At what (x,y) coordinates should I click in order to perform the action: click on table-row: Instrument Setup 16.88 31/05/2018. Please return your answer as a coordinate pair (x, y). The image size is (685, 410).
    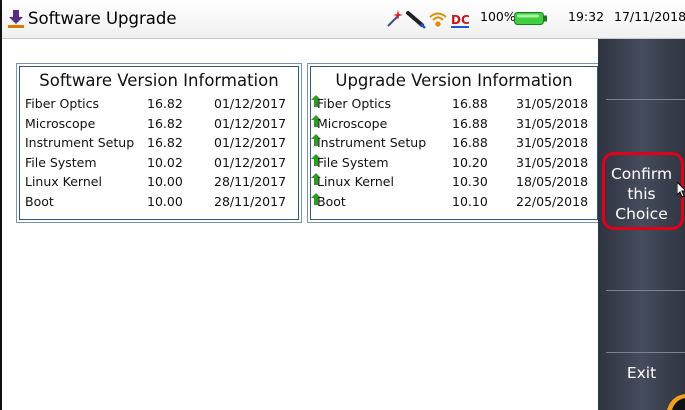
    Looking at the image, I should click on (454, 144).